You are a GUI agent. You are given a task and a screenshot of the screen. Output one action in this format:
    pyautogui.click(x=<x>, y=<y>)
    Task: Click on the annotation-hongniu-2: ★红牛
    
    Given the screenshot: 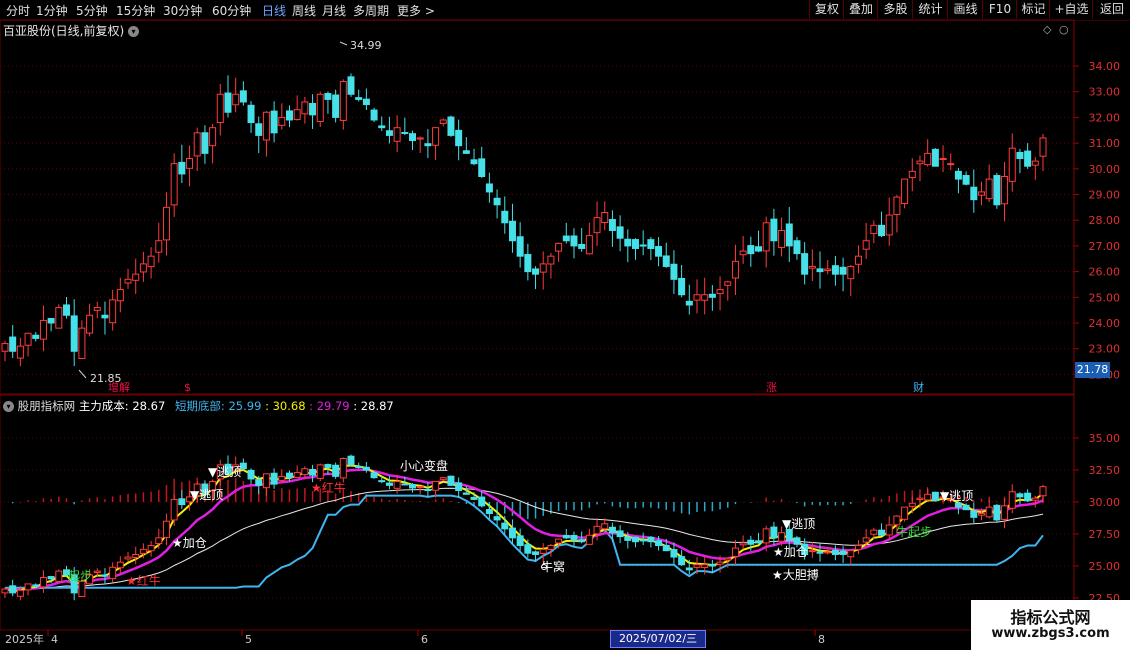 What is the action you would take?
    pyautogui.click(x=328, y=487)
    